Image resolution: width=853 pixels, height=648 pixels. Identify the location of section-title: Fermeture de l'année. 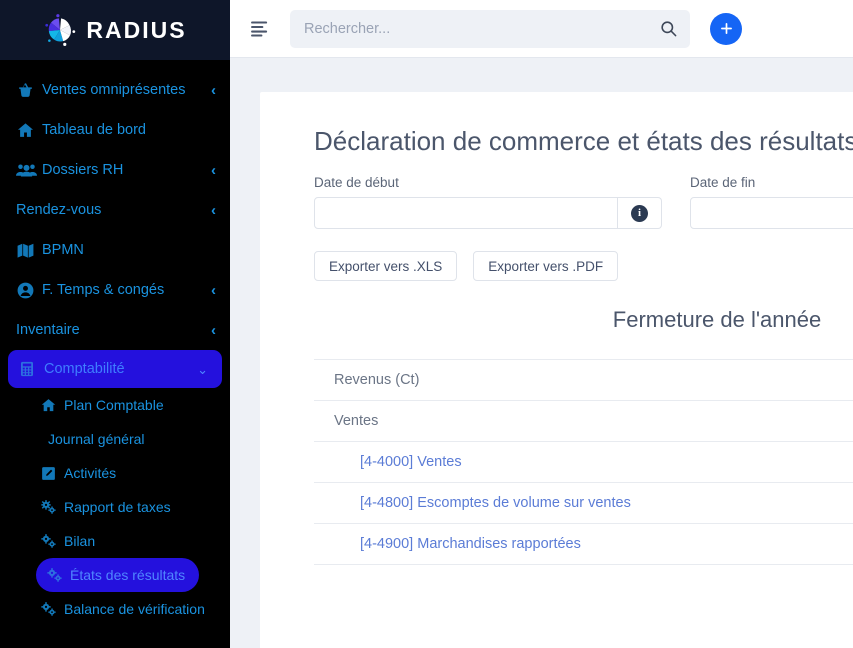
(717, 319).